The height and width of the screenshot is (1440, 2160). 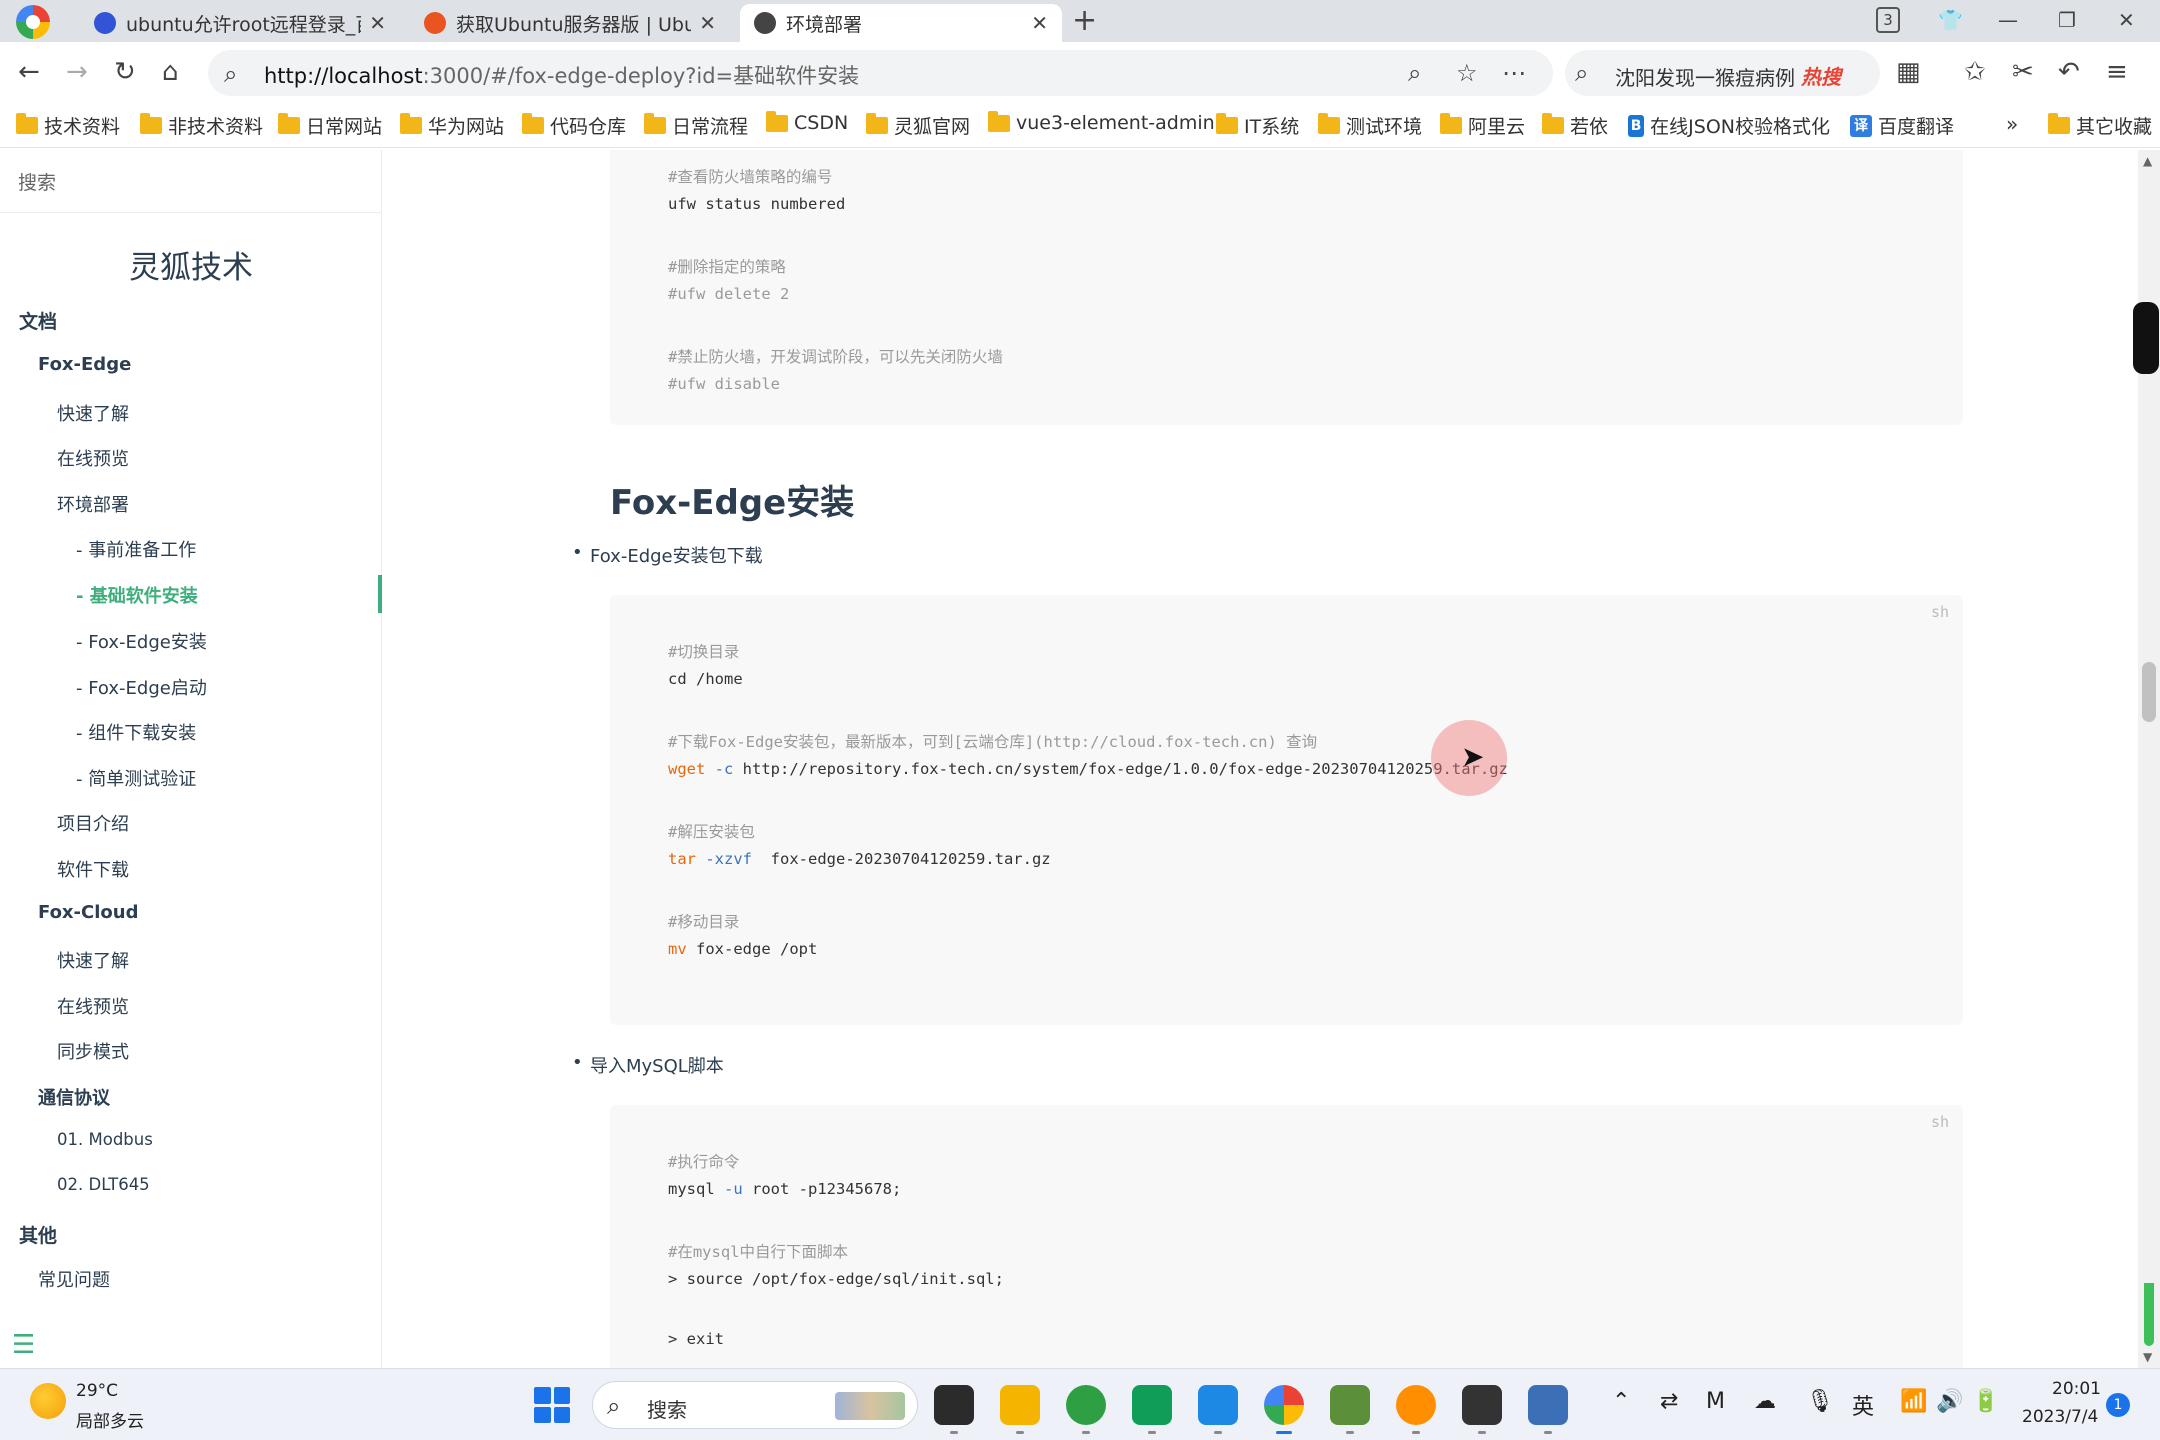 I want to click on new-tab-button: +, so click(x=1084, y=21).